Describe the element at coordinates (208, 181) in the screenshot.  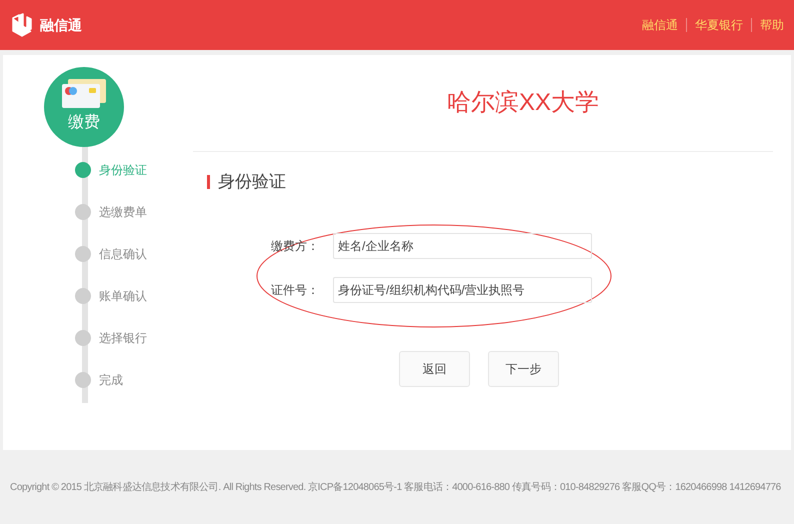
I see `section-marker` at that location.